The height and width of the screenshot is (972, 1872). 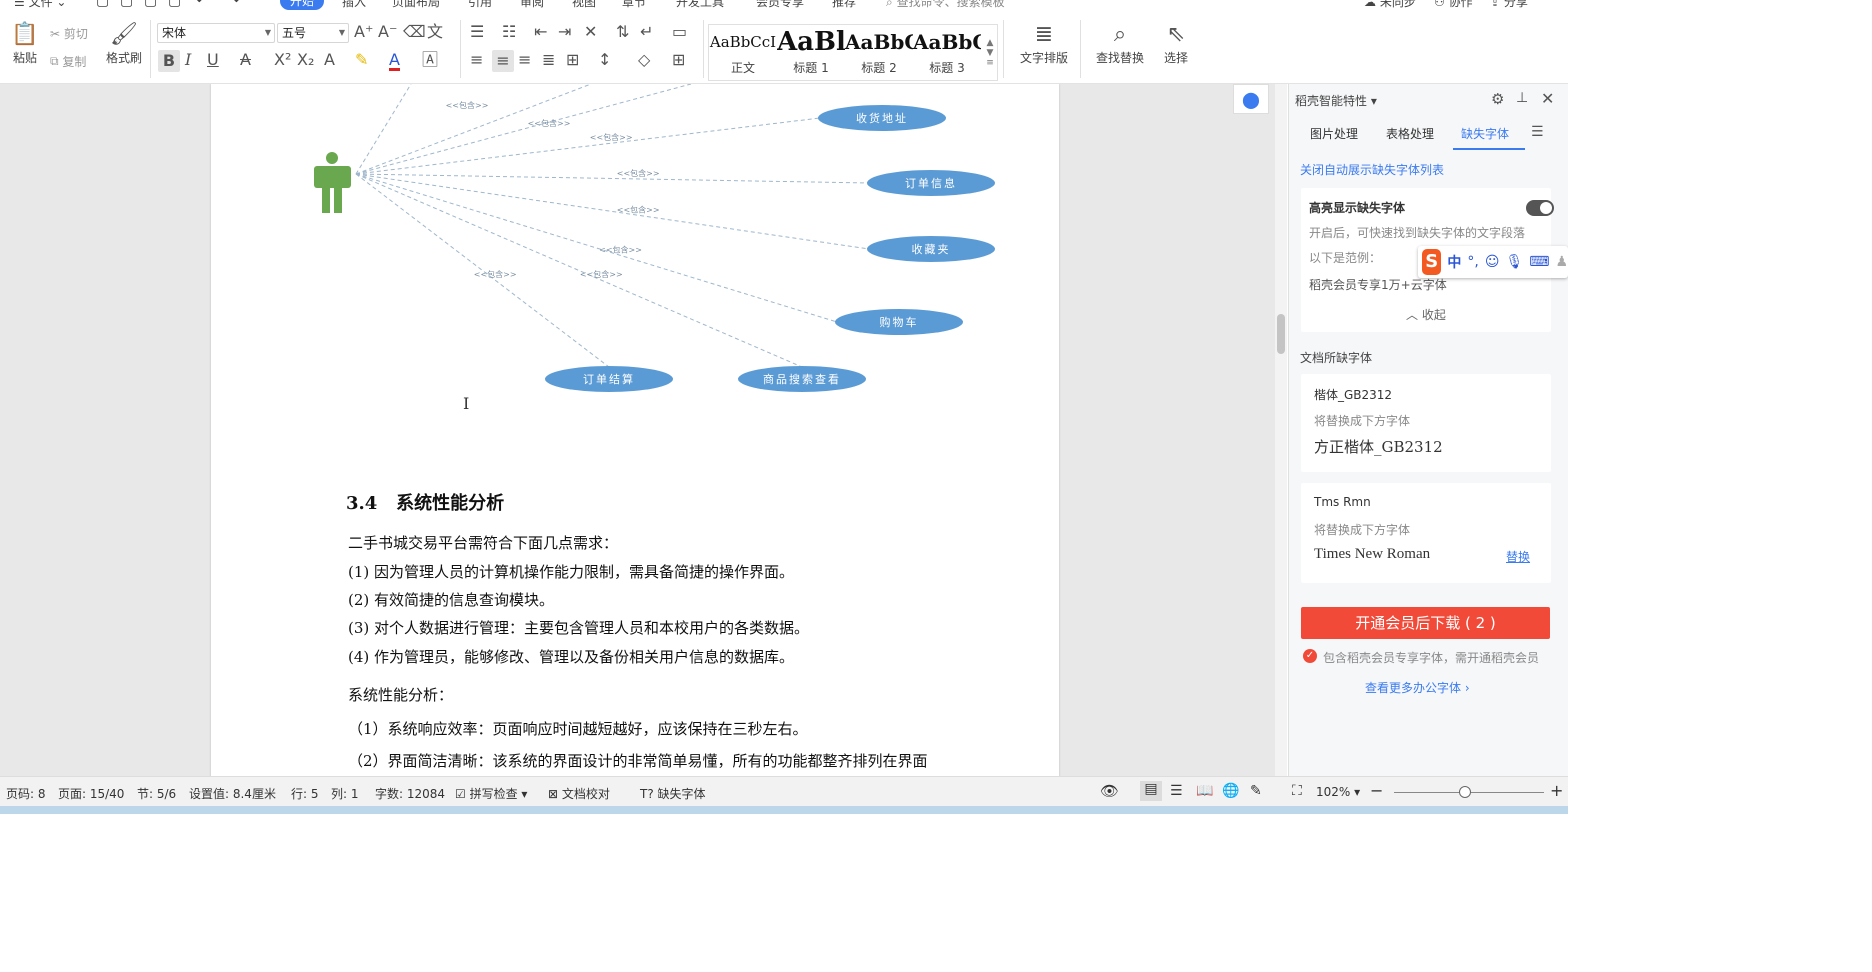 What do you see at coordinates (302, 5) in the screenshot?
I see `tab-home: 开始` at bounding box center [302, 5].